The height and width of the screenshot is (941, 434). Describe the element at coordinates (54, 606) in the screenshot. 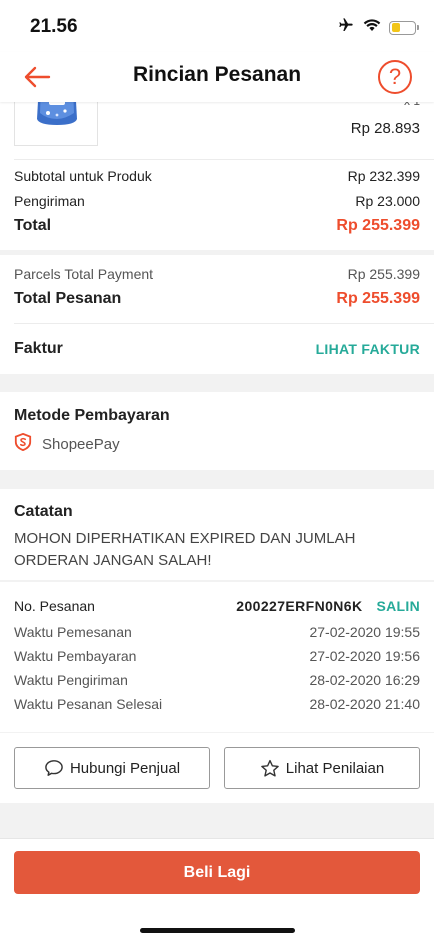

I see `order-number-label: No. Pesanan` at that location.